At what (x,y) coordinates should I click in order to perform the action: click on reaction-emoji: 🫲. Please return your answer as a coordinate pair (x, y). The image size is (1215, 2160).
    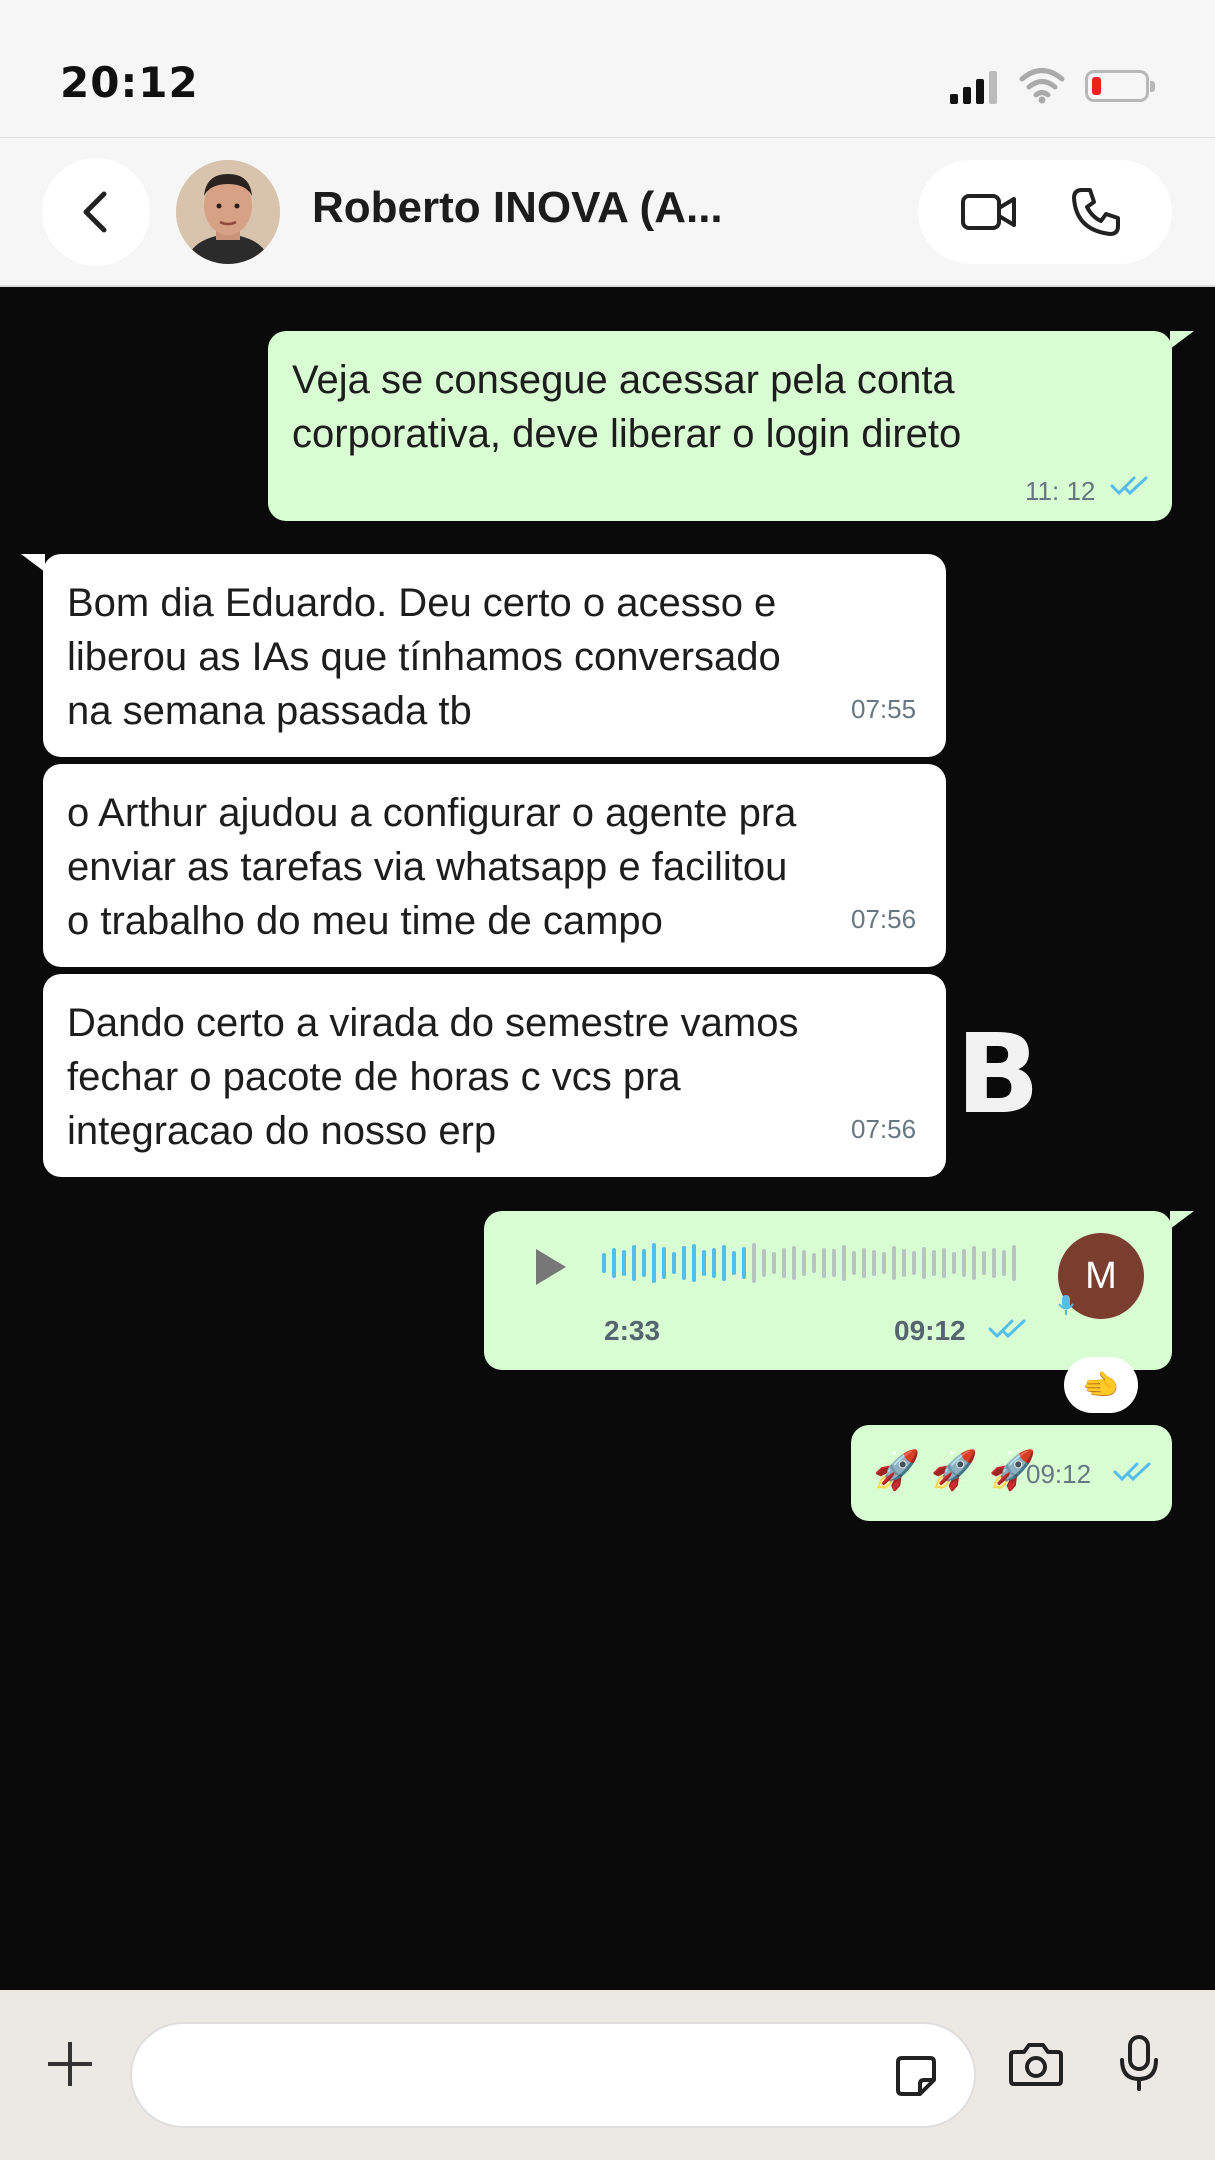
    Looking at the image, I should click on (1101, 1385).